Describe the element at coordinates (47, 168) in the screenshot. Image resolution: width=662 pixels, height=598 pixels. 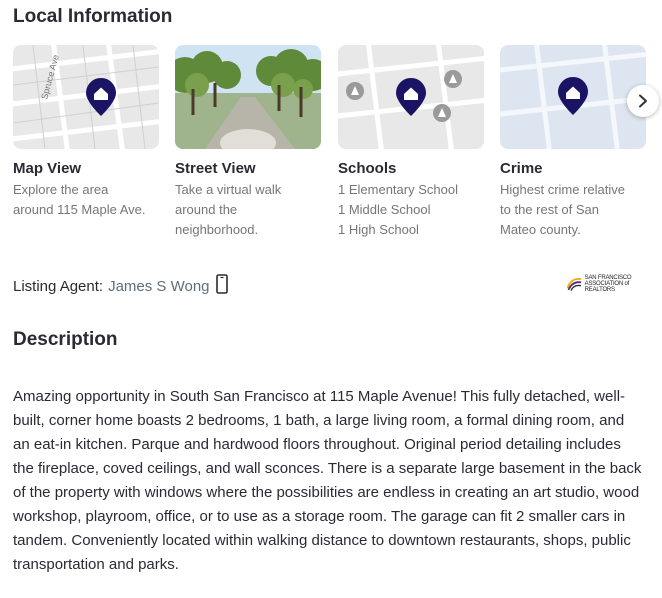
I see `map-view-title: Map View` at that location.